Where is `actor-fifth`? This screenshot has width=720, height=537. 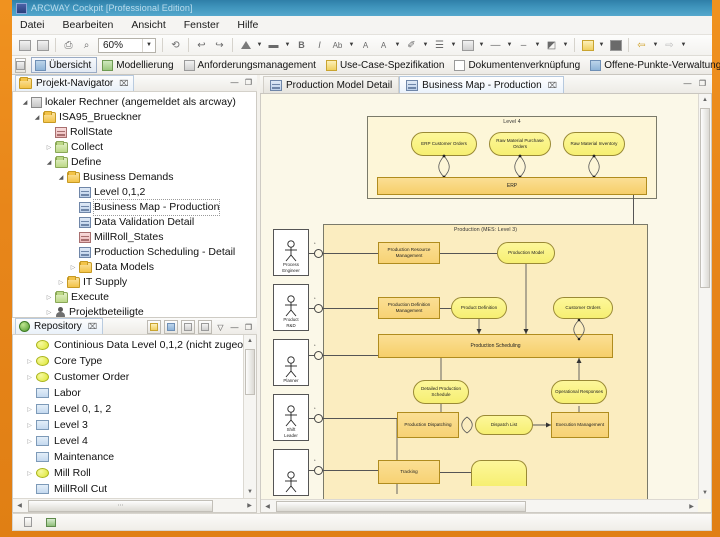
actor-fifth is located at coordinates (291, 472).